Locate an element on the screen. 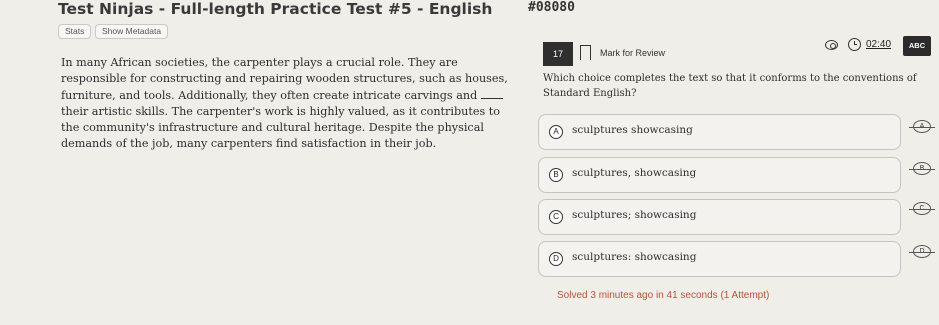 This screenshot has height=325, width=939. choice-a: A sculptures showcasing is located at coordinates (719, 132).